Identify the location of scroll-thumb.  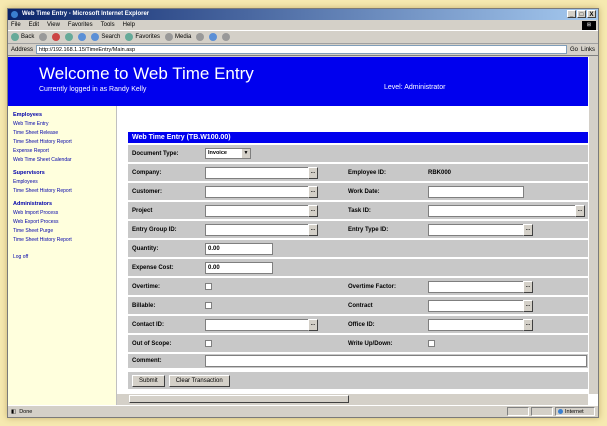
(239, 399).